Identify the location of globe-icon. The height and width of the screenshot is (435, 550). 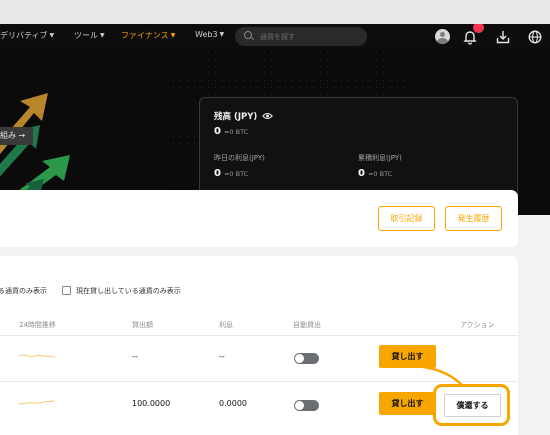
(535, 38).